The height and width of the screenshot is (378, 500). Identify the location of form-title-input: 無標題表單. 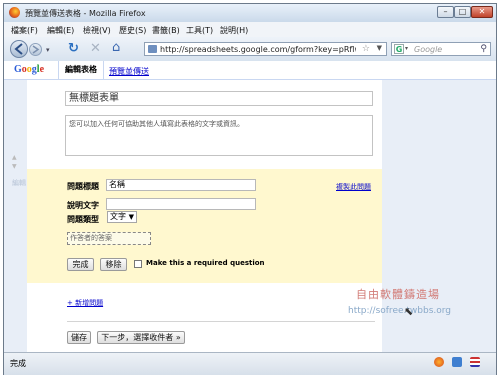
(219, 98).